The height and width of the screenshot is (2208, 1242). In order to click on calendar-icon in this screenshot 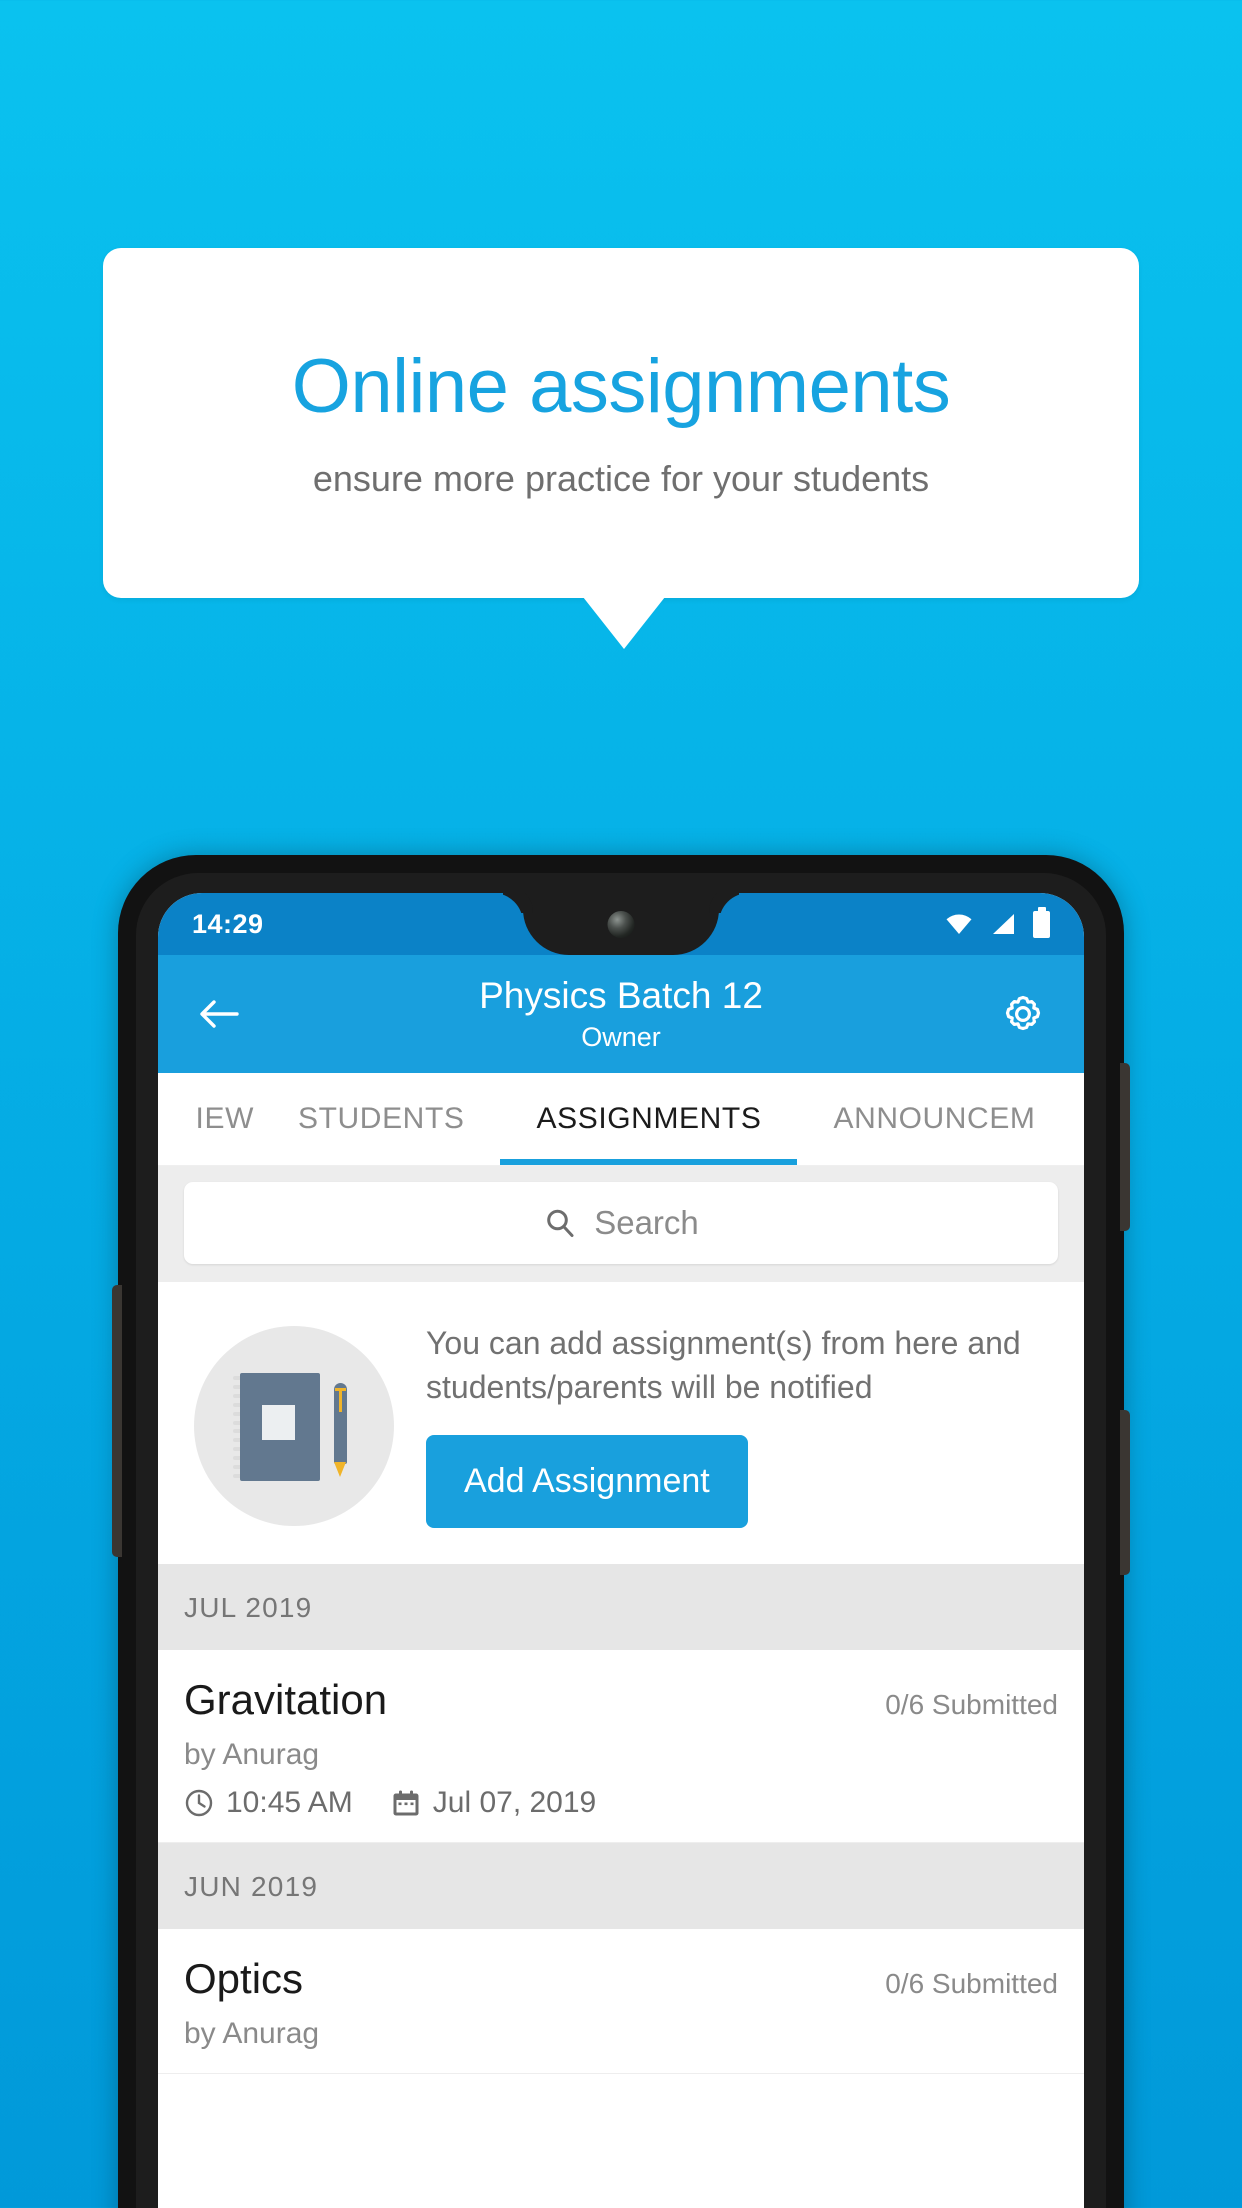, I will do `click(406, 1803)`.